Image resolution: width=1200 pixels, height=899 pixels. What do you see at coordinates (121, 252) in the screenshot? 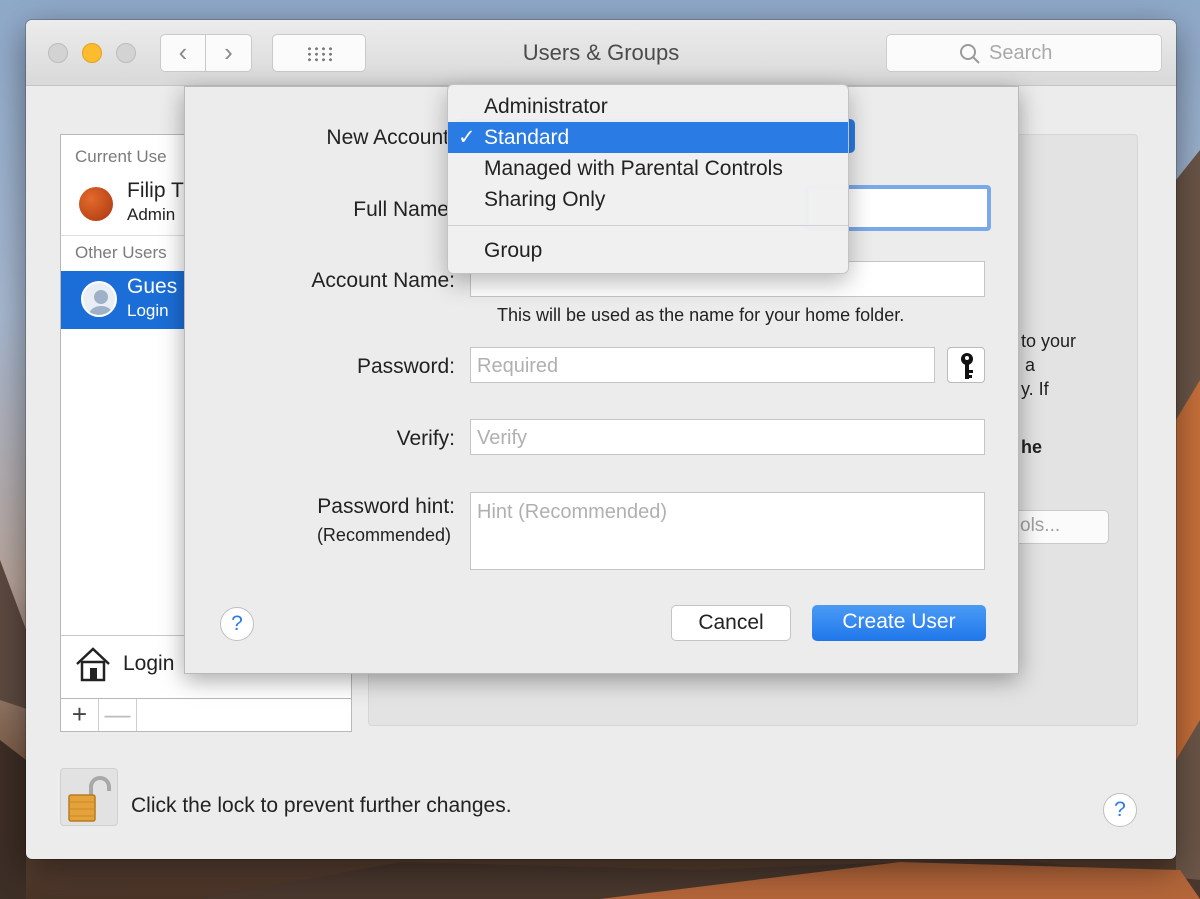
I see `other-users-header: Other Users` at bounding box center [121, 252].